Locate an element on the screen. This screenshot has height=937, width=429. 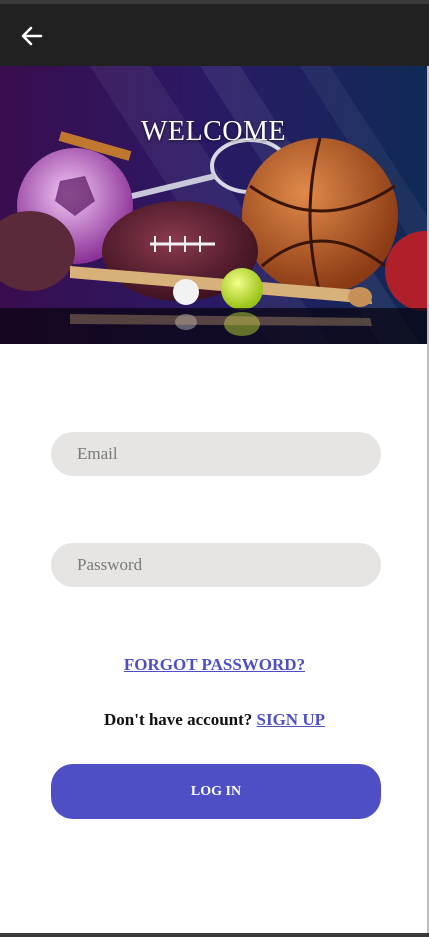
signup-row: Don't have account? SIGN UP is located at coordinates (214, 720).